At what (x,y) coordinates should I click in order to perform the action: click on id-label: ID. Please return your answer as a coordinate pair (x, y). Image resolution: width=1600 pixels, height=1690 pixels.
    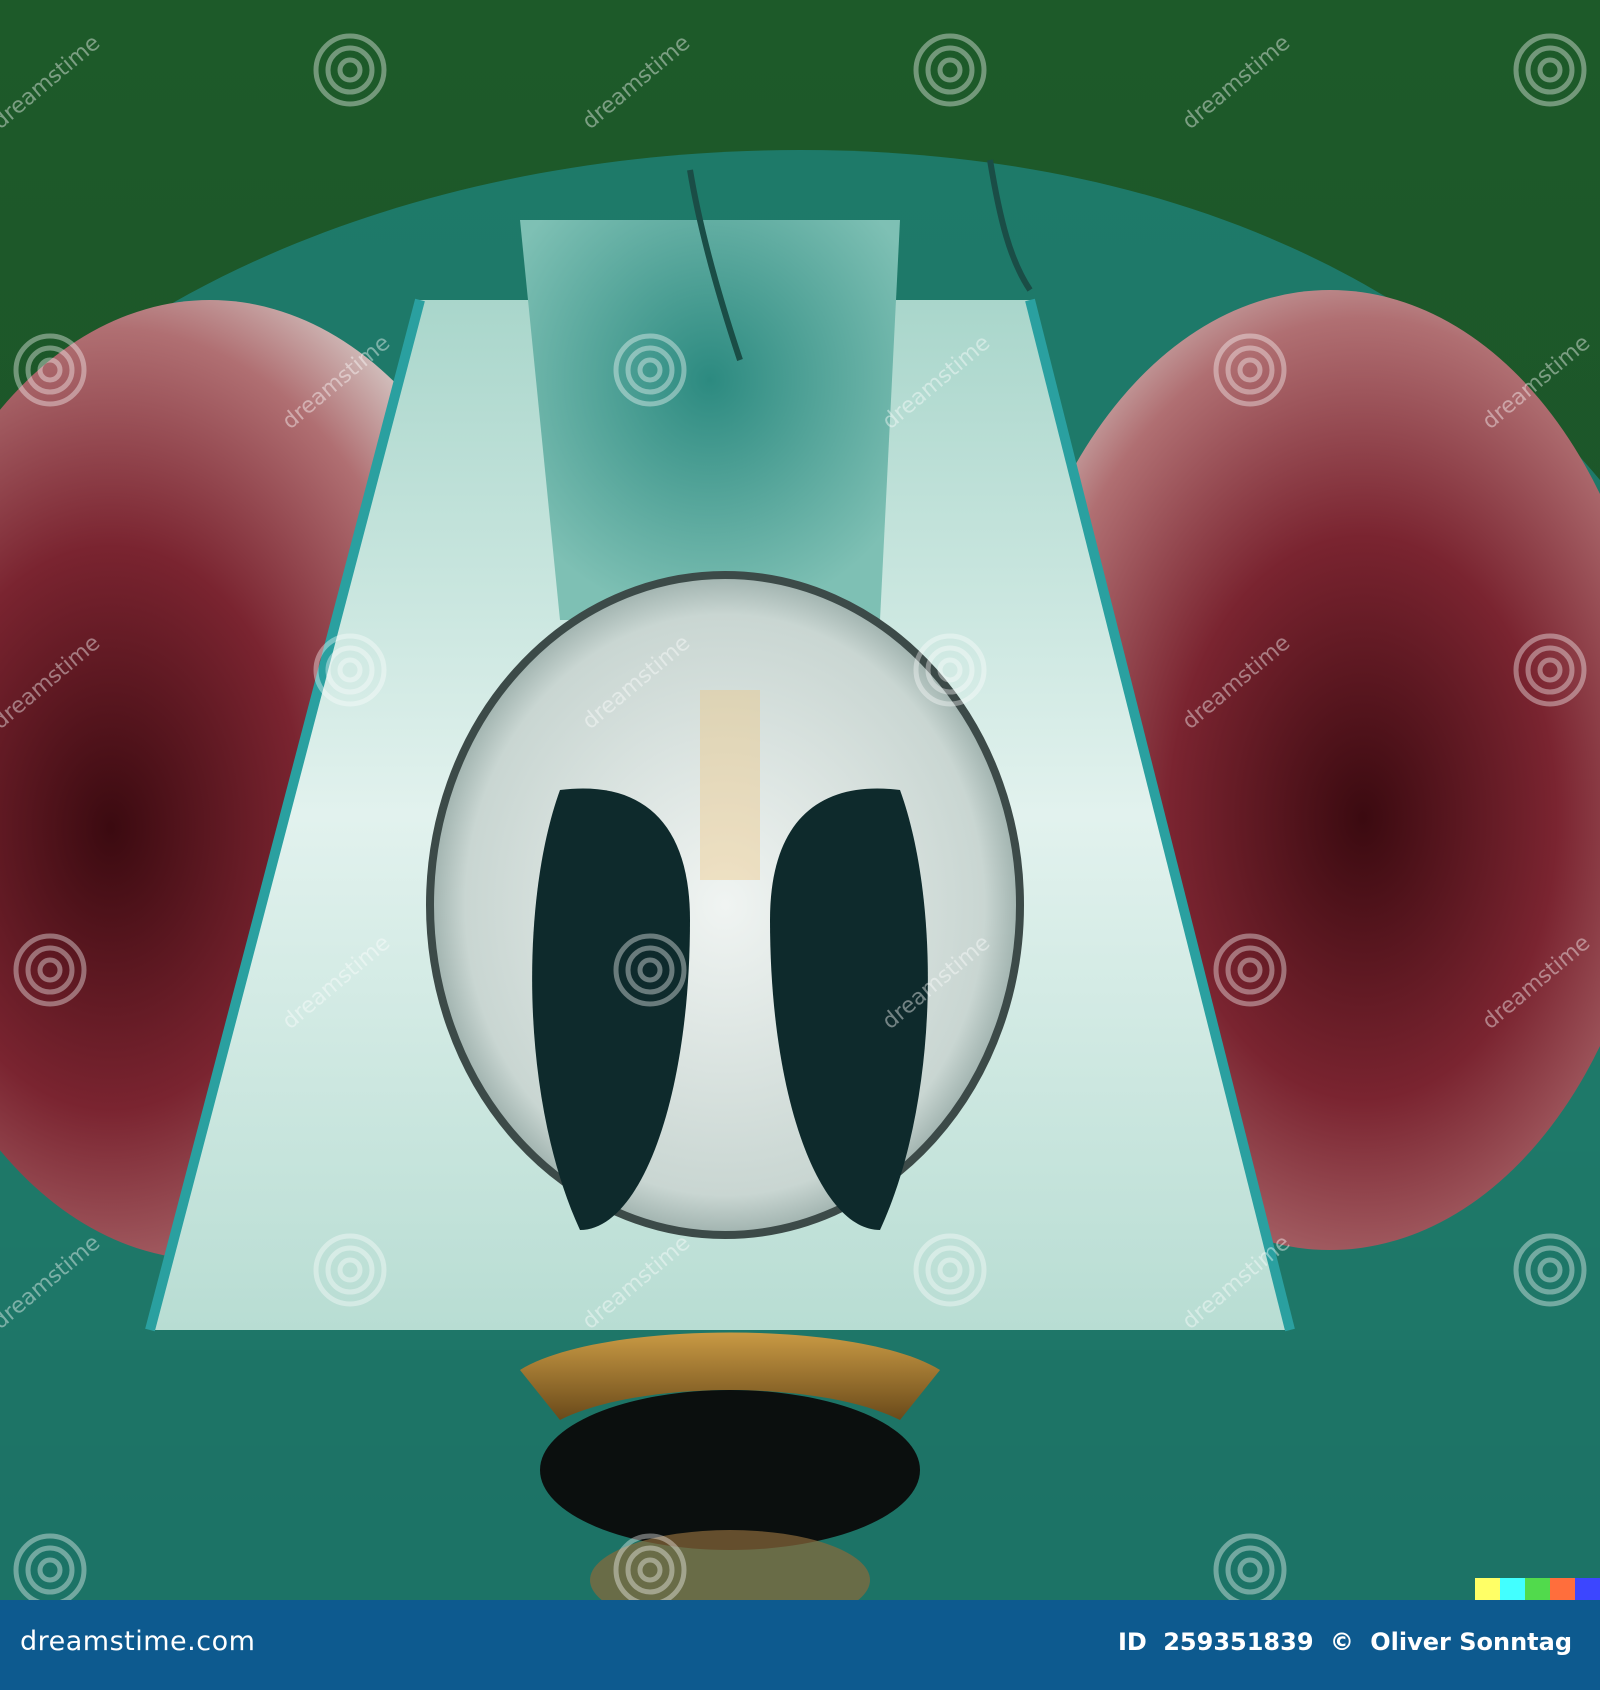
    Looking at the image, I should click on (1132, 1642).